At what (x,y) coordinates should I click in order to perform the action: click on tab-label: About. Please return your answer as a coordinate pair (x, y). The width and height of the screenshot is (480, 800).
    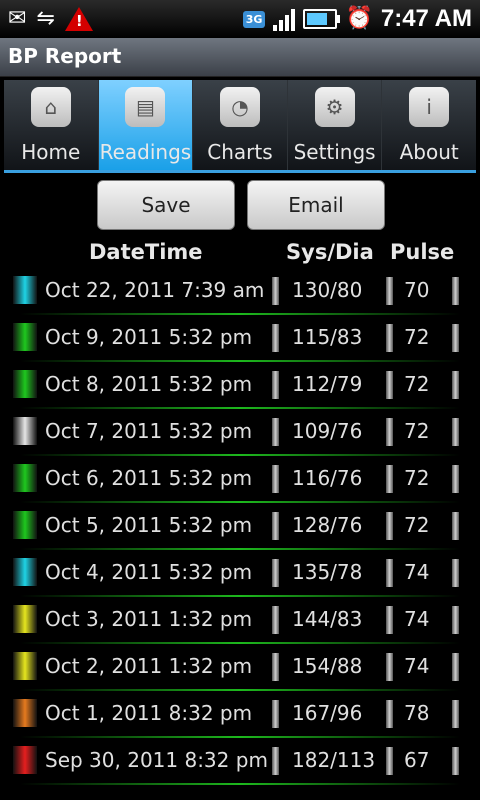
    Looking at the image, I should click on (429, 152).